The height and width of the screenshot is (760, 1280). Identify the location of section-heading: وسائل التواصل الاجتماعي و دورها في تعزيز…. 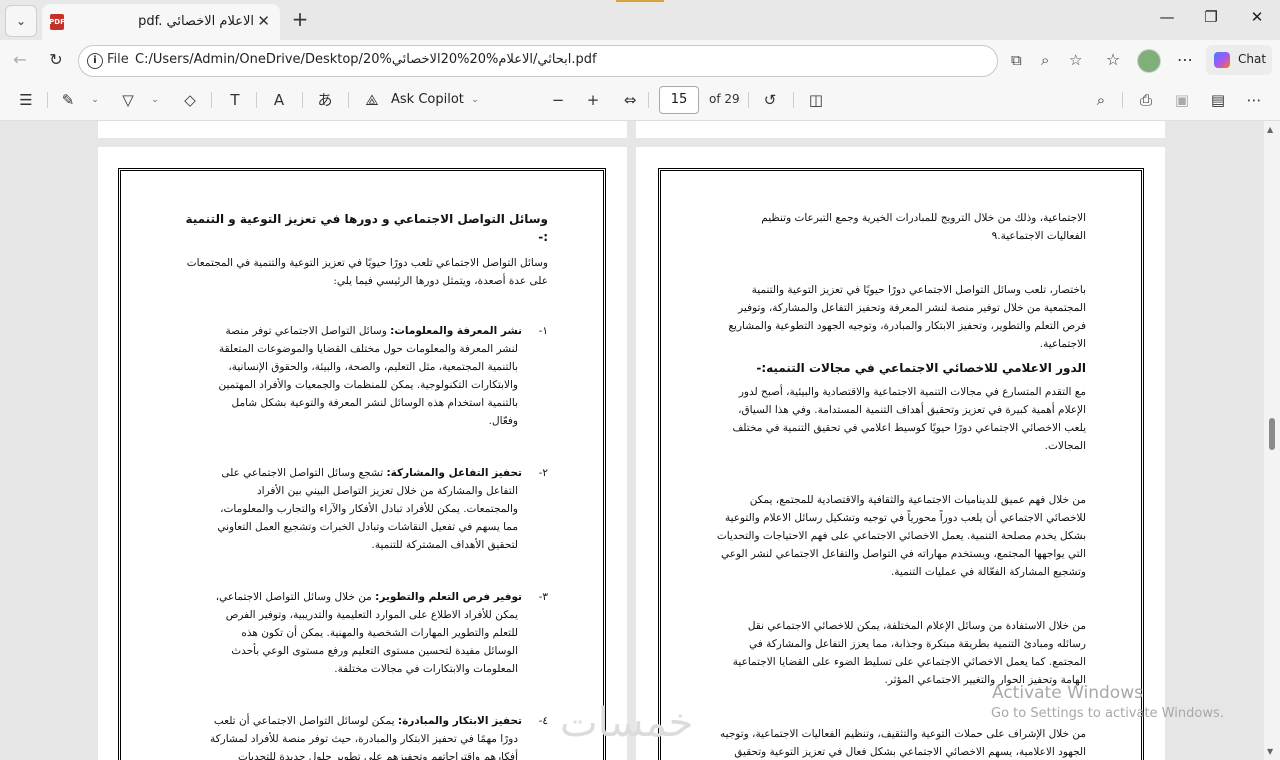
(366, 228).